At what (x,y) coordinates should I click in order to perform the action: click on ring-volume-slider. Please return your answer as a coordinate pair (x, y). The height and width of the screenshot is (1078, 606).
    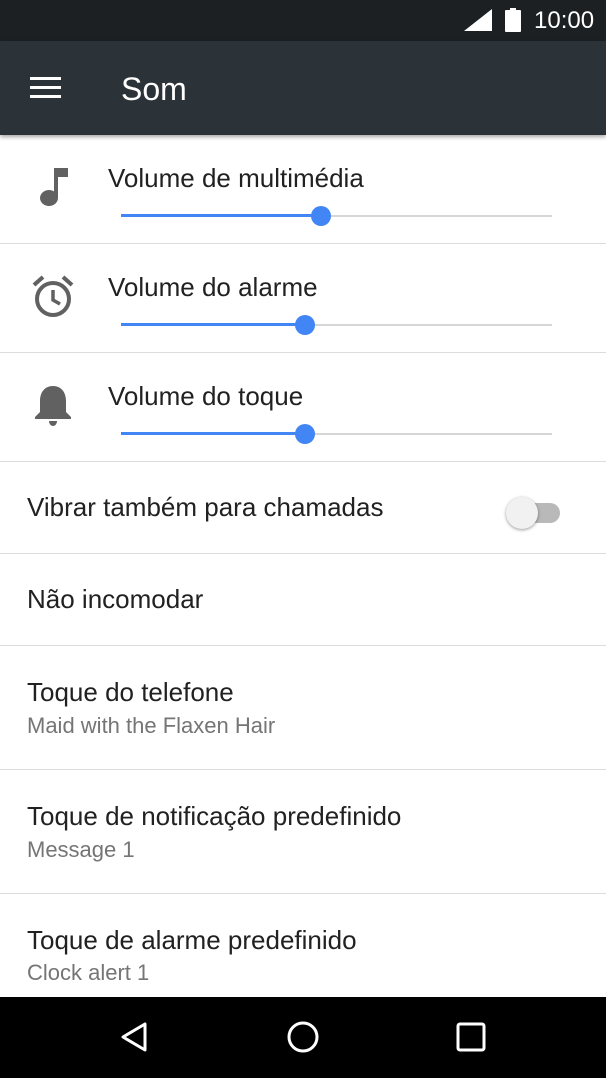
    Looking at the image, I should click on (336, 434).